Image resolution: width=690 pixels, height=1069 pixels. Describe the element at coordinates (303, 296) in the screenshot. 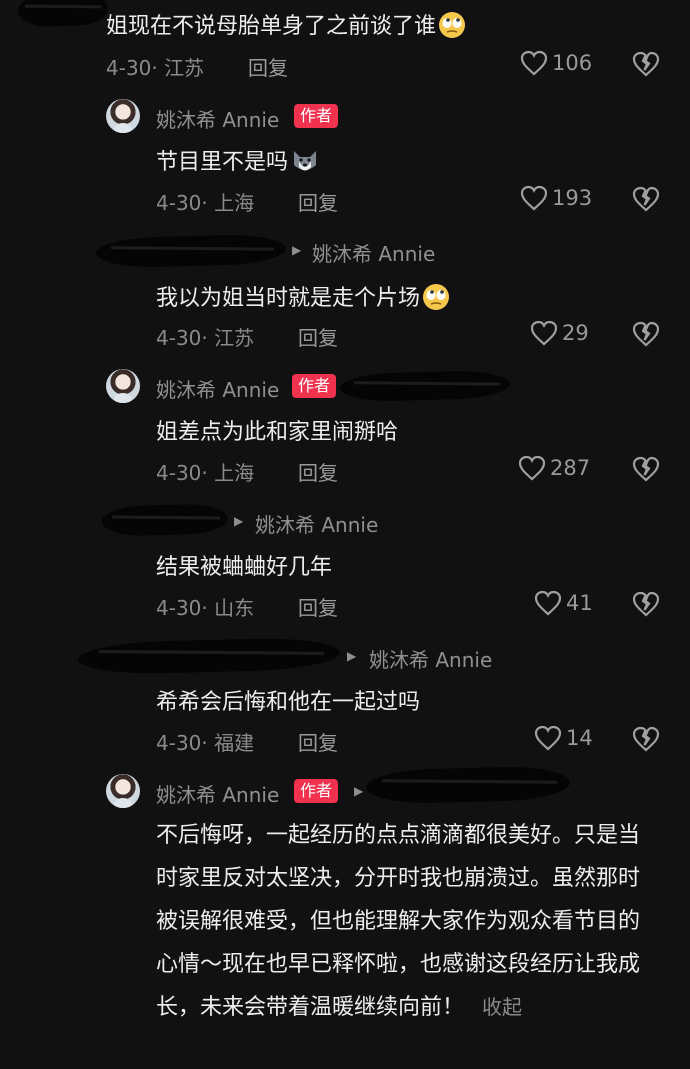

I see `comment-text: 我以为姐当时就是走个片场` at that location.